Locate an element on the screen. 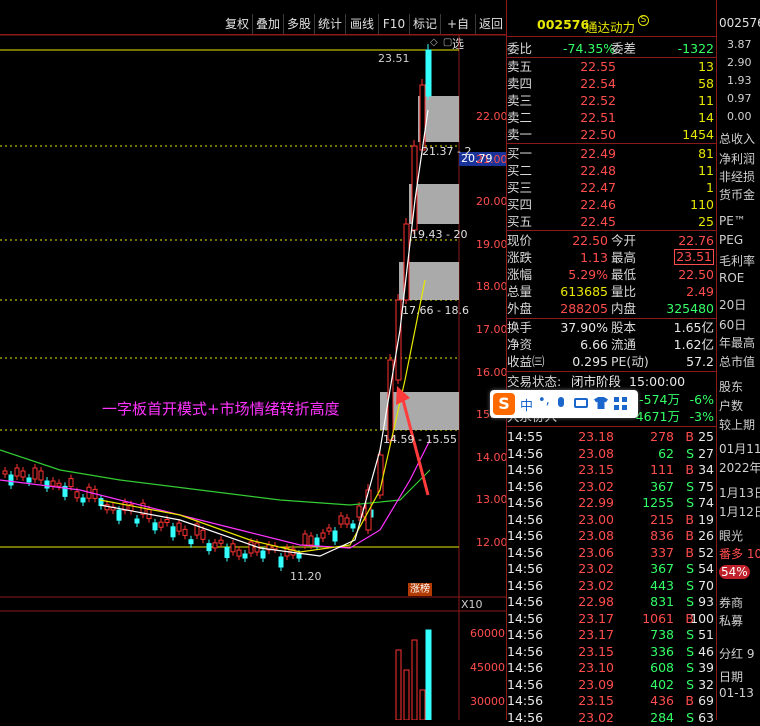  window-buttons: ◇ ▢ is located at coordinates (441, 42).